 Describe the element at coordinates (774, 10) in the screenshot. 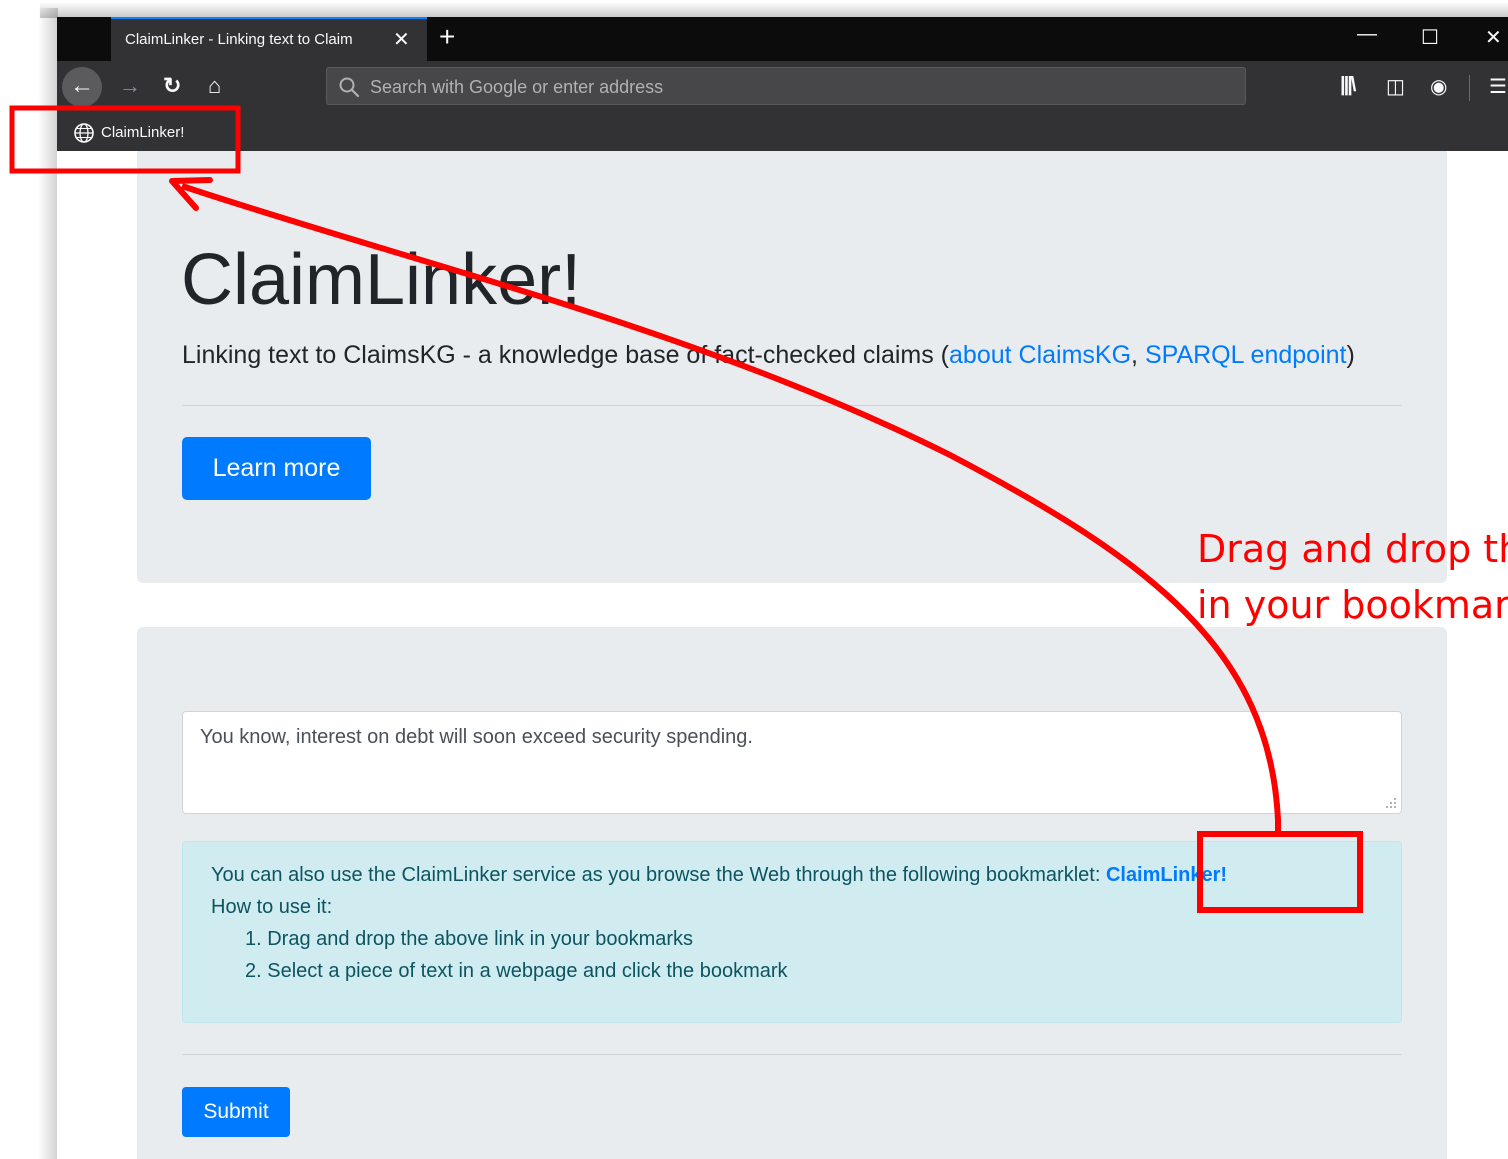

I see `window-shadow-top` at that location.